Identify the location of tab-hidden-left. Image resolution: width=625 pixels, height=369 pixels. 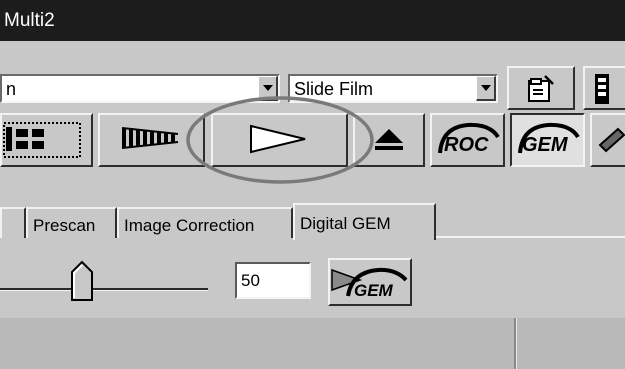
(13, 222).